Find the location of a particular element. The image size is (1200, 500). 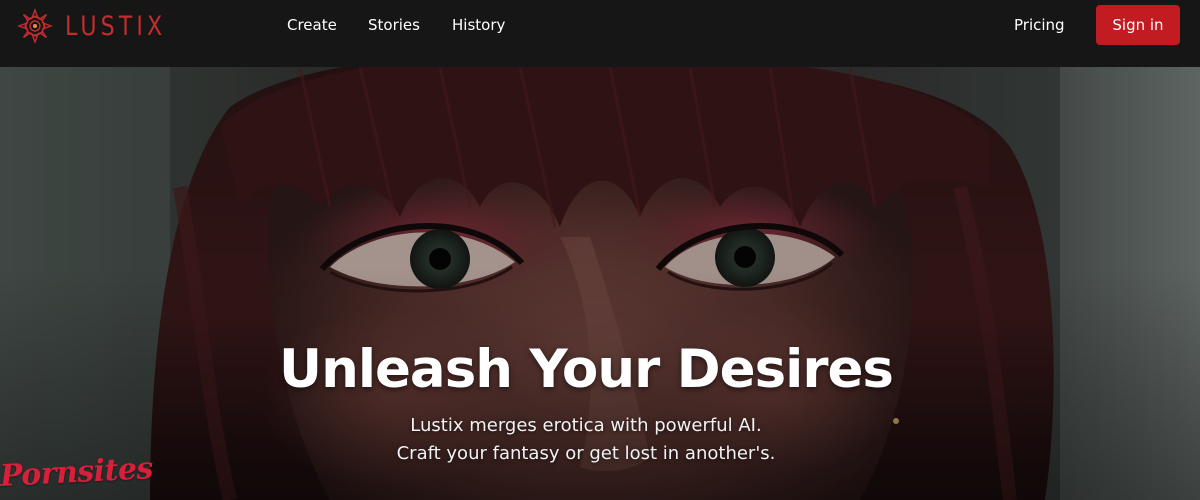

mandala-logo-icon is located at coordinates (35, 26).